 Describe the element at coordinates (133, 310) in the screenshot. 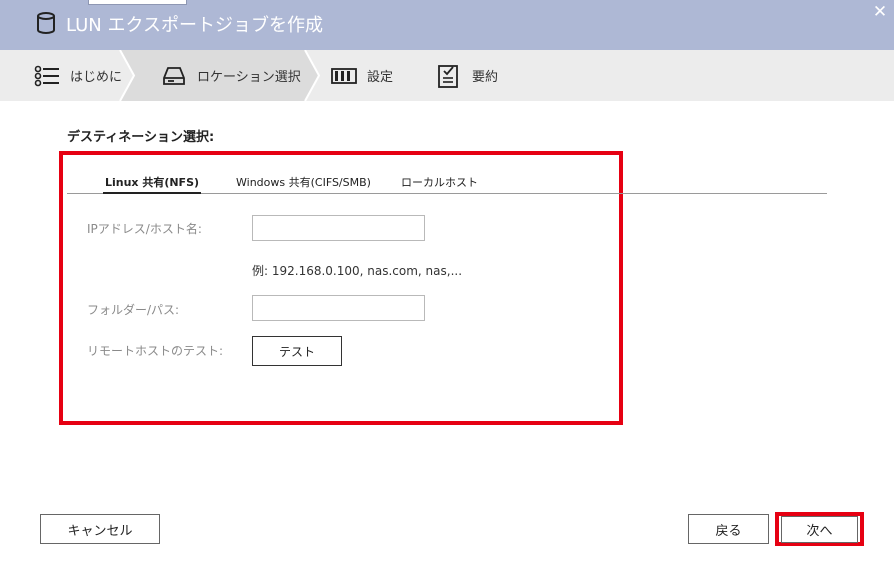

I see `folder-path-label: フォルダー/パス:` at that location.